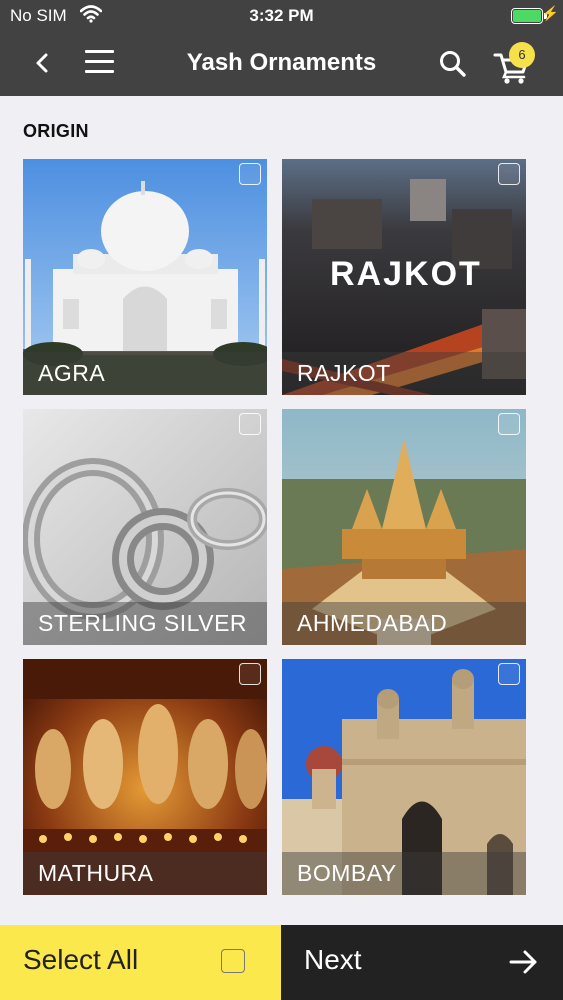  What do you see at coordinates (333, 959) in the screenshot?
I see `next-label: Next` at bounding box center [333, 959].